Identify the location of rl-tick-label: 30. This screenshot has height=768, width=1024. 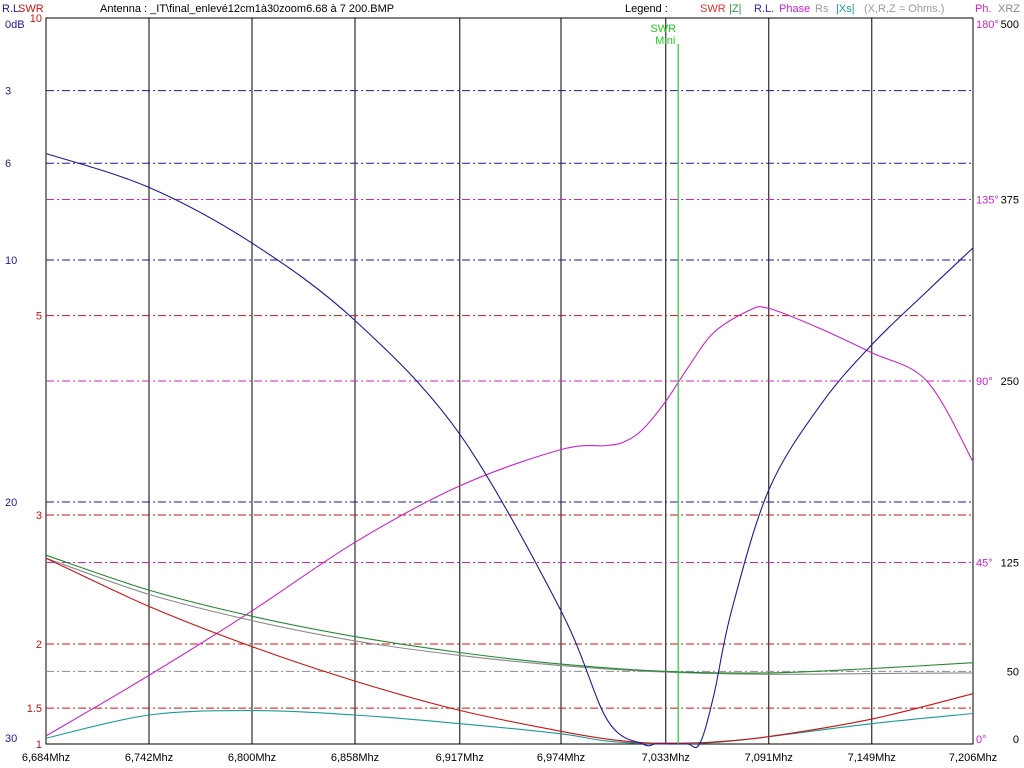
(11, 739).